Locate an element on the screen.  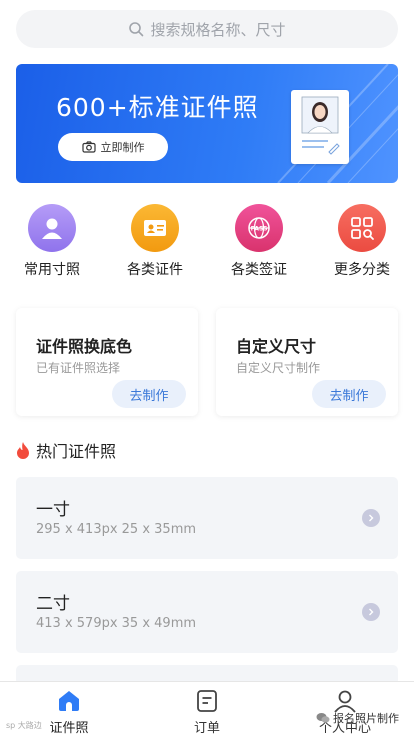
tab-orders: 订单 is located at coordinates (207, 712).